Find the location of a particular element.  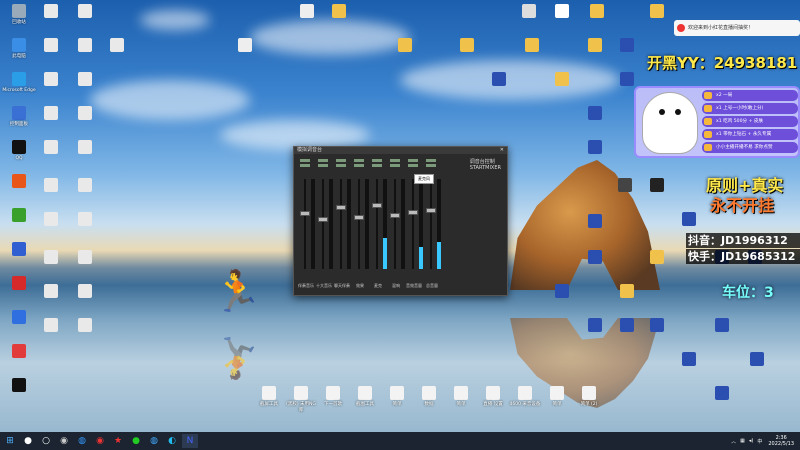

ime-icon: 中 is located at coordinates (759, 441).